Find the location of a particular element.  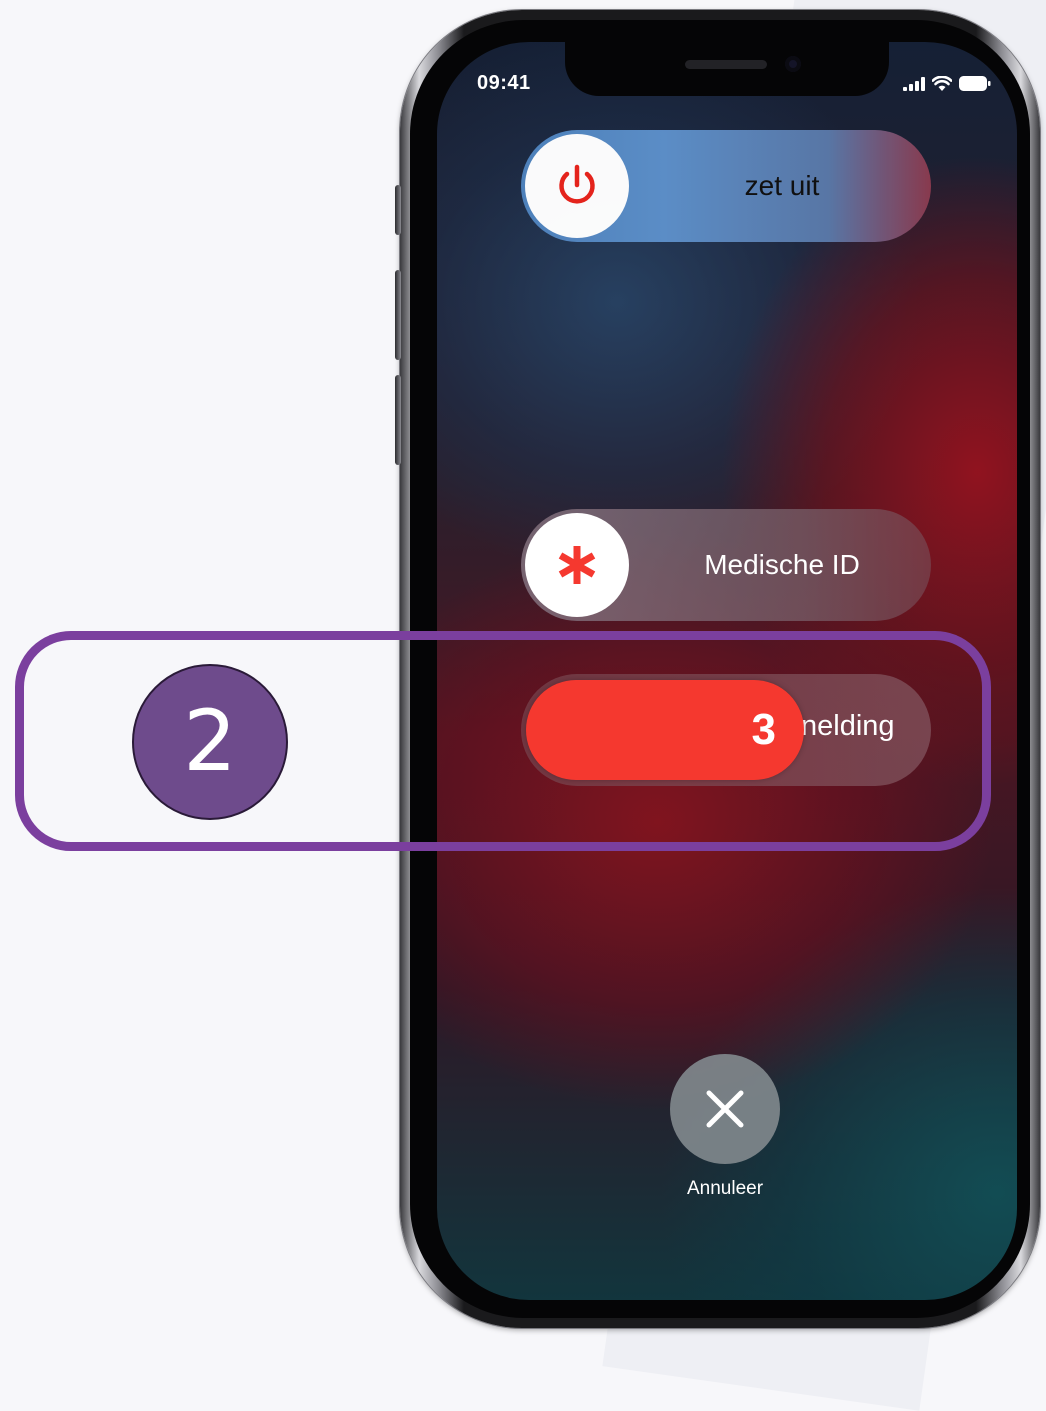

close-icon is located at coordinates (725, 1109).